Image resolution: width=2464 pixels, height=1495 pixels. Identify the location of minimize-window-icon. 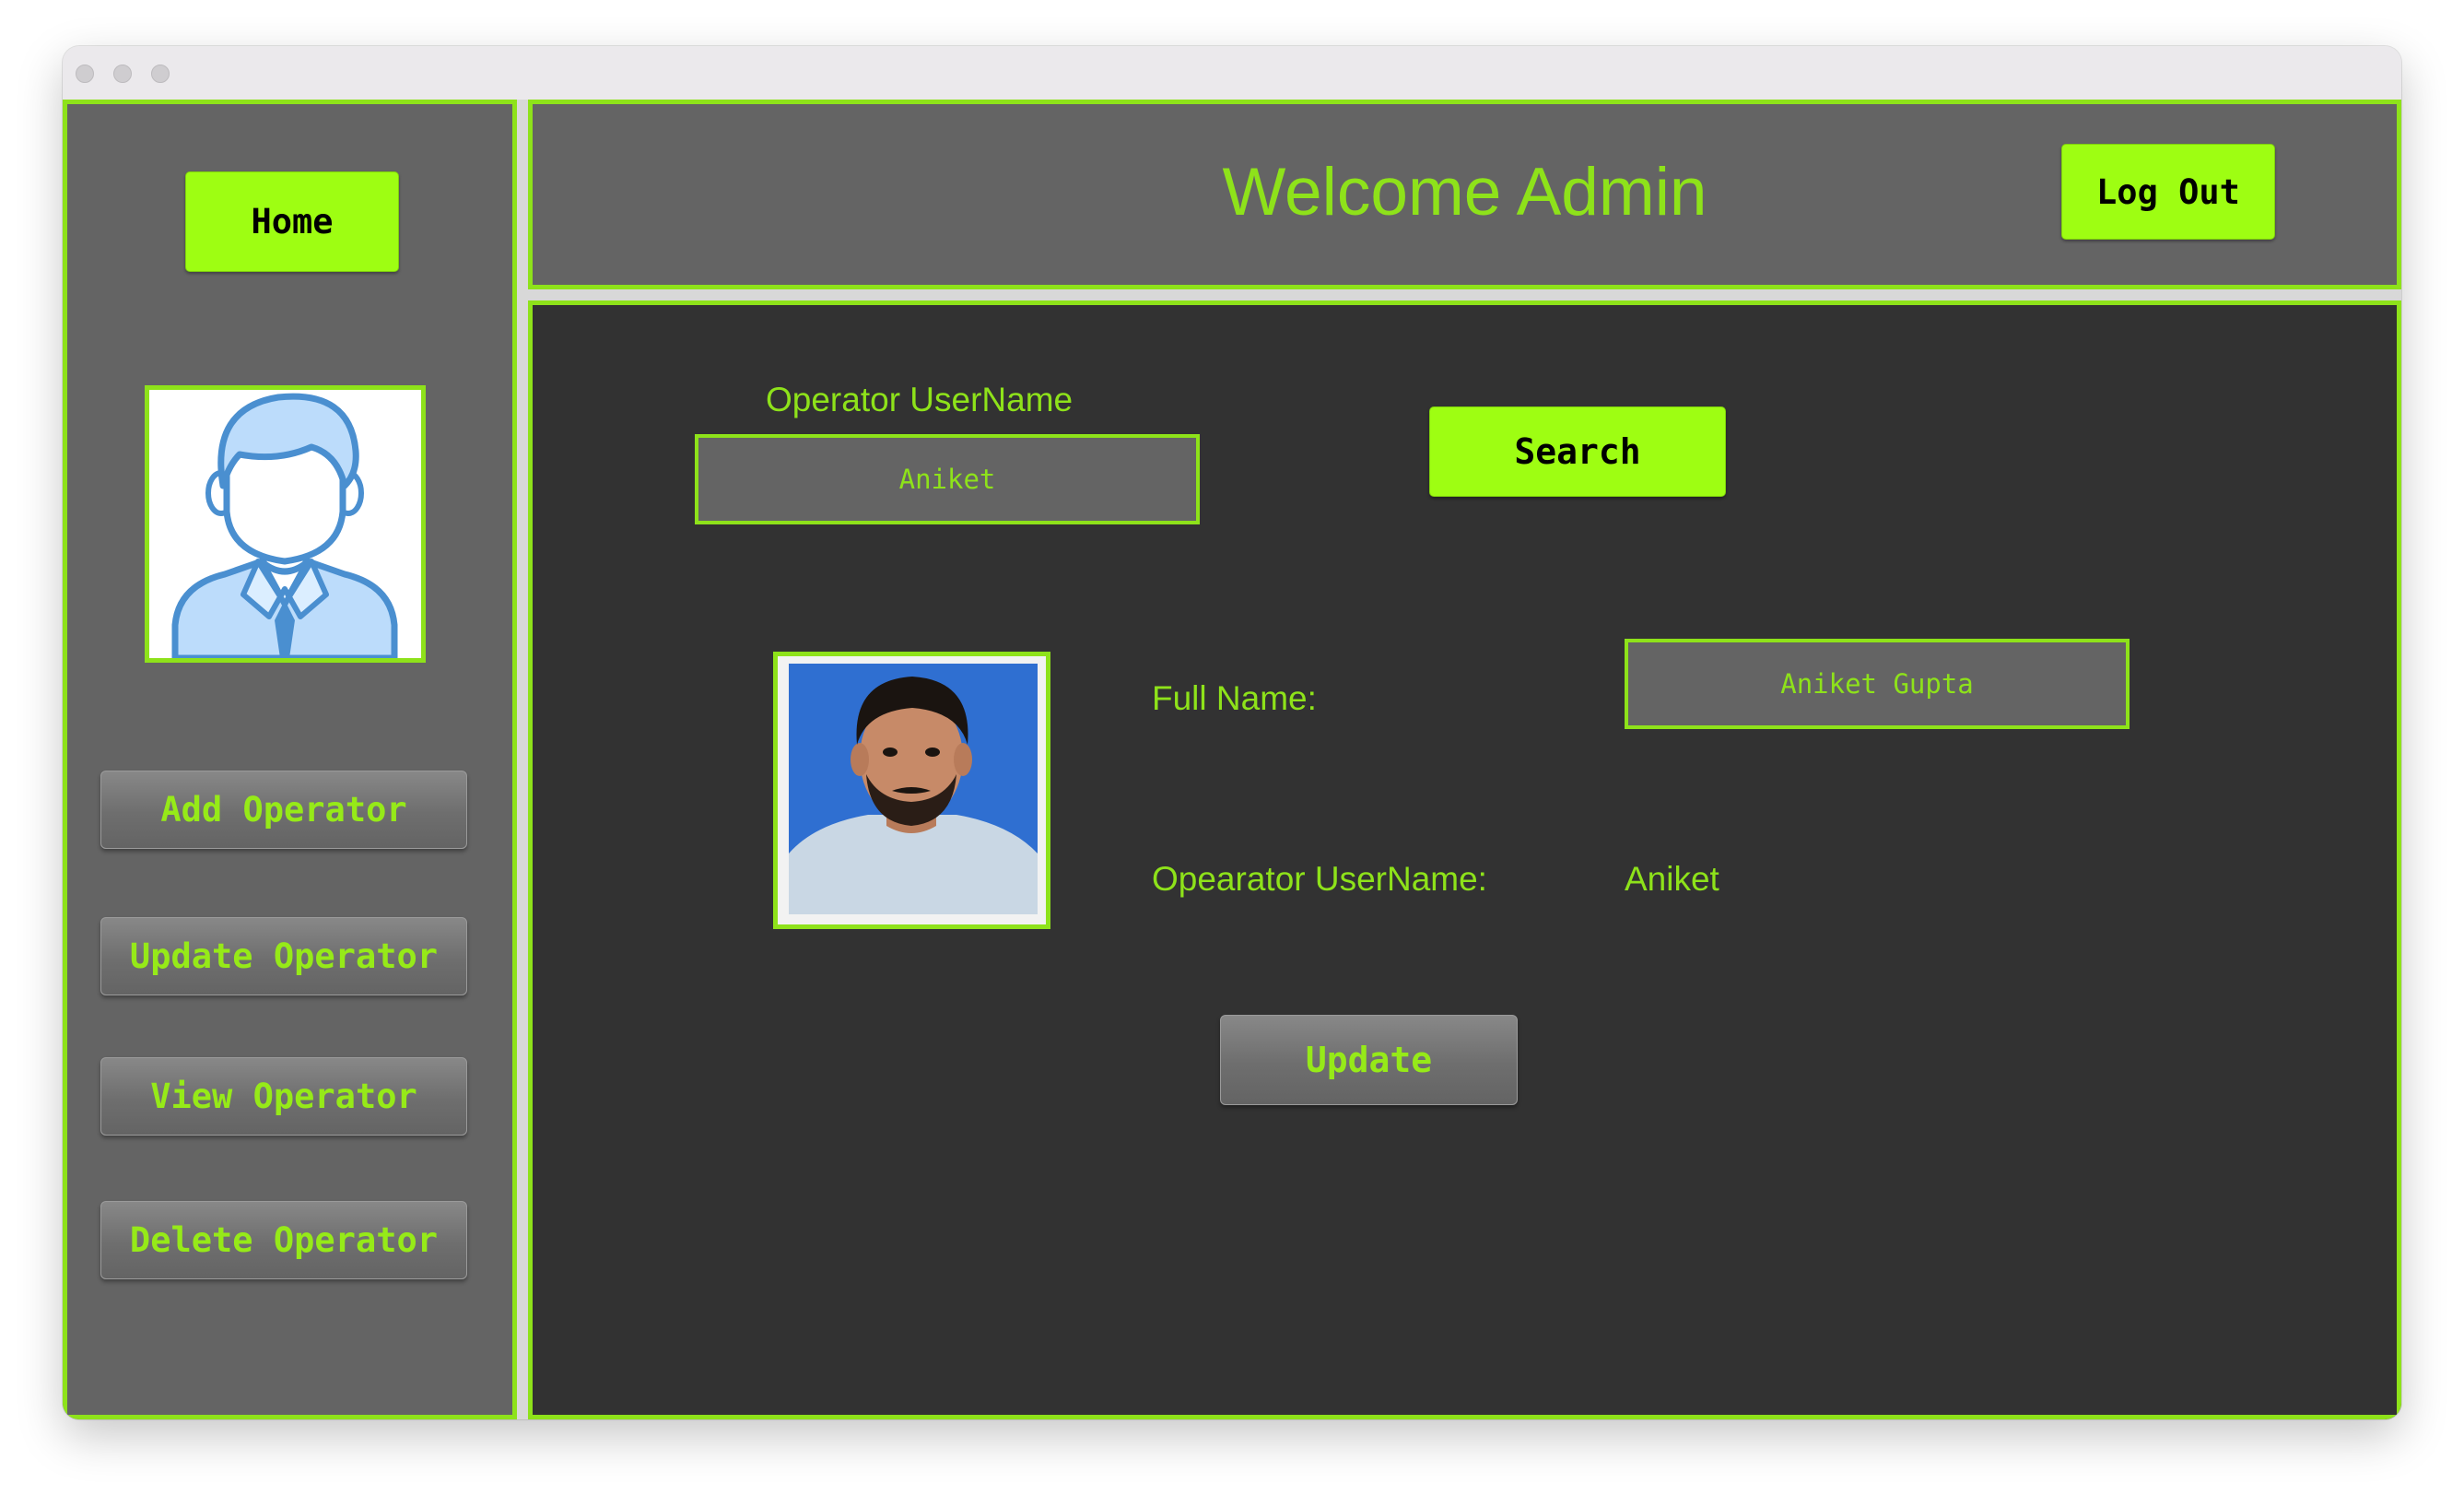
(122, 74).